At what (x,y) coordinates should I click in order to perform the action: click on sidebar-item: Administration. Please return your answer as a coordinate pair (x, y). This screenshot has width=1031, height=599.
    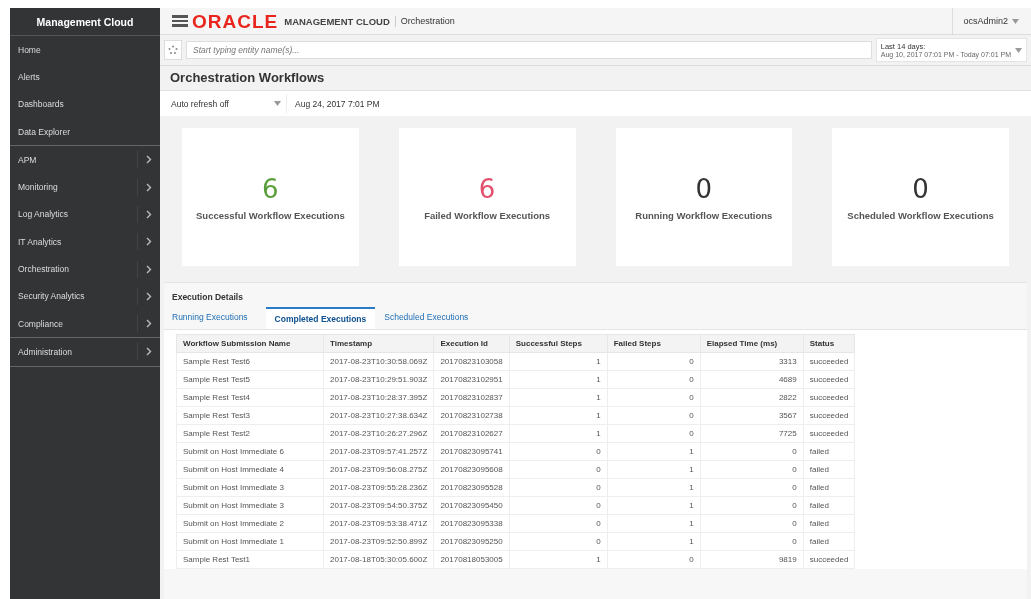
    Looking at the image, I should click on (77, 351).